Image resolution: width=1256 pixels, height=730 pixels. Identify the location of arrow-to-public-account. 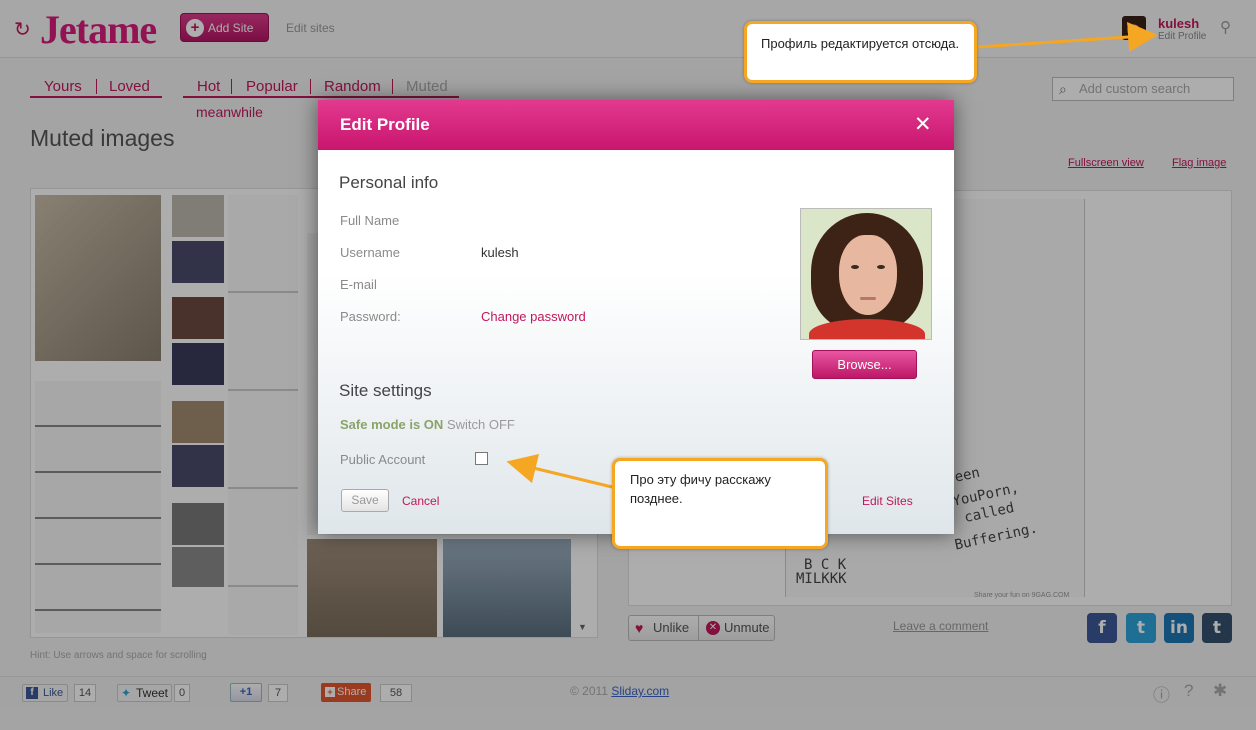
(559, 471).